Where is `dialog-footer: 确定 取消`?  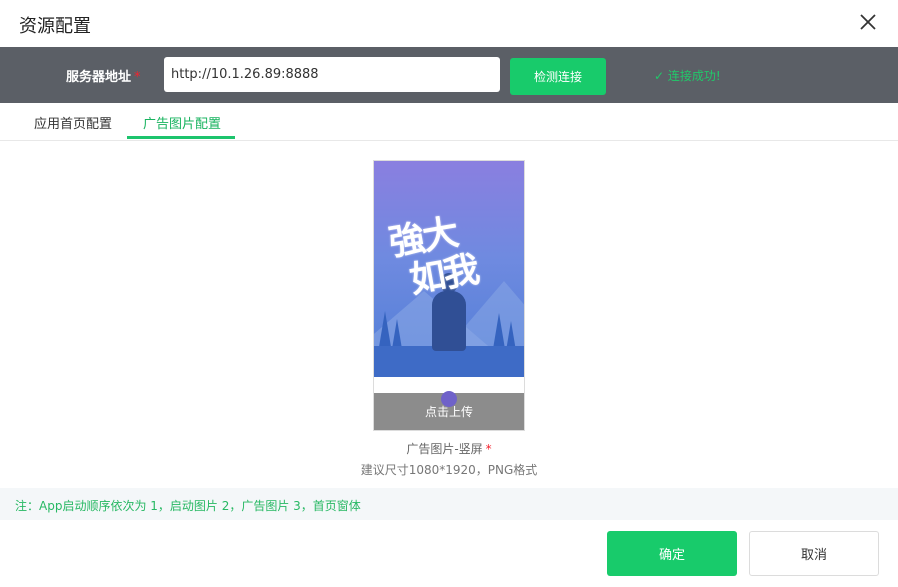
dialog-footer: 确定 取消 is located at coordinates (449, 553).